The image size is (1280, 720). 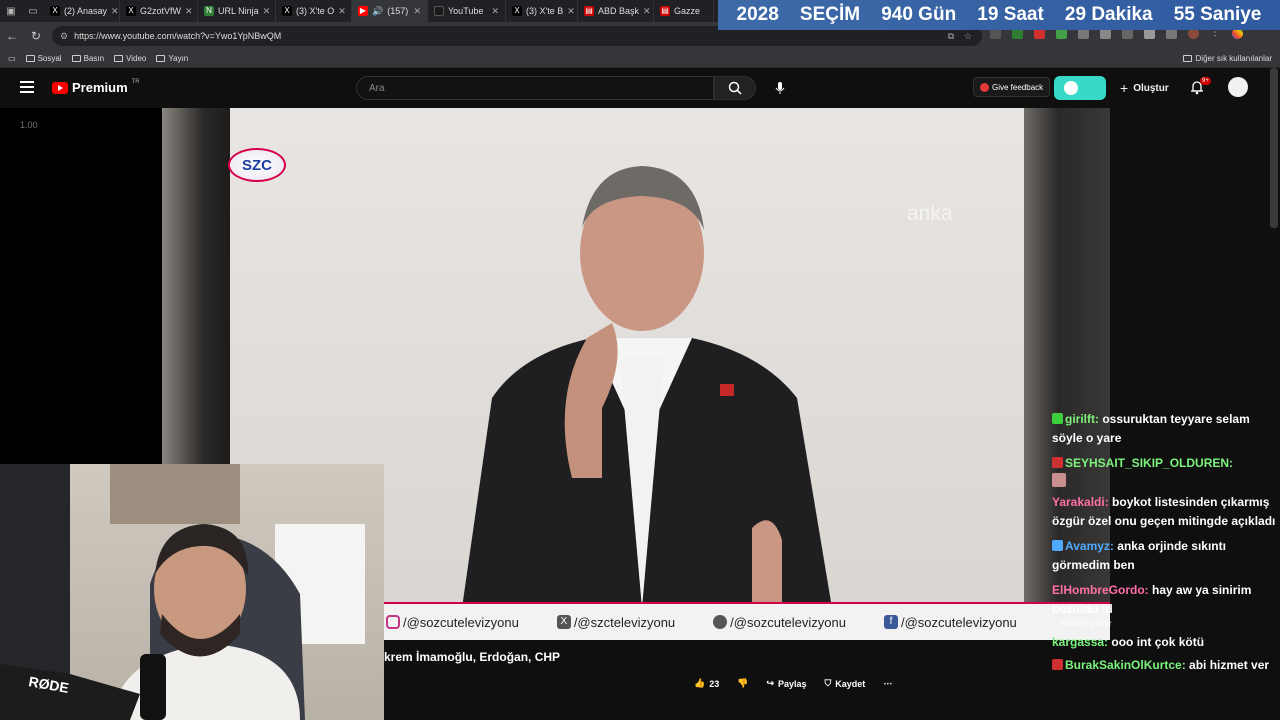 I want to click on search-icon, so click(x=735, y=88).